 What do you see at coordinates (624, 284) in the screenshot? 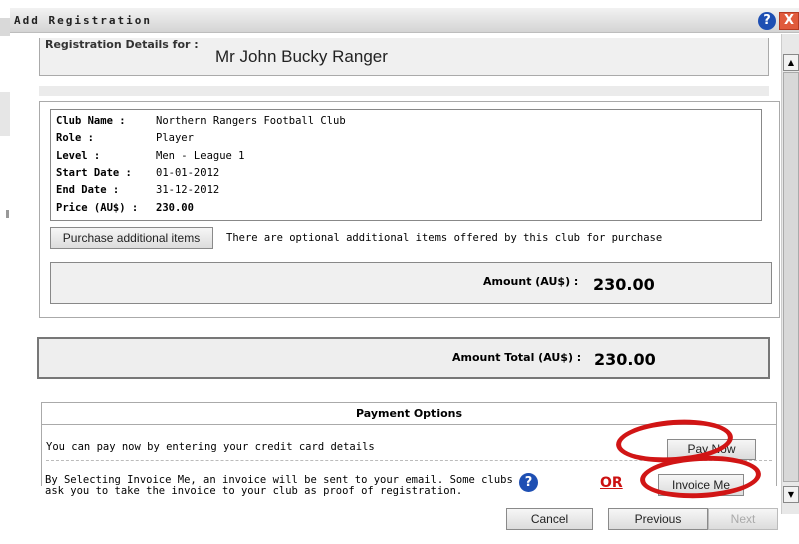
I see `amount-value: 230.00` at bounding box center [624, 284].